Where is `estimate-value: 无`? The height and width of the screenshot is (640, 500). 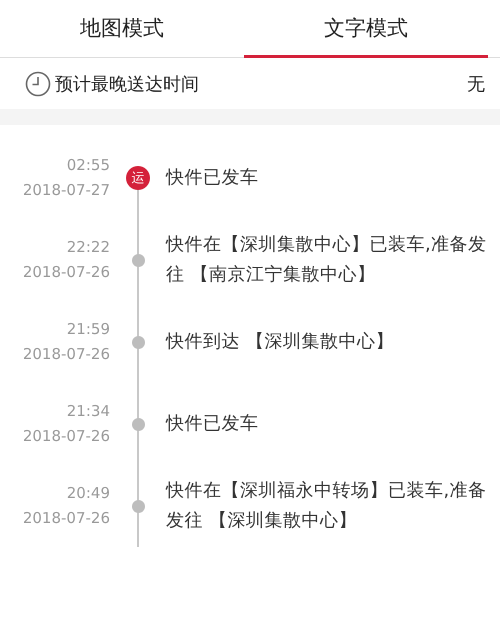 estimate-value: 无 is located at coordinates (476, 84).